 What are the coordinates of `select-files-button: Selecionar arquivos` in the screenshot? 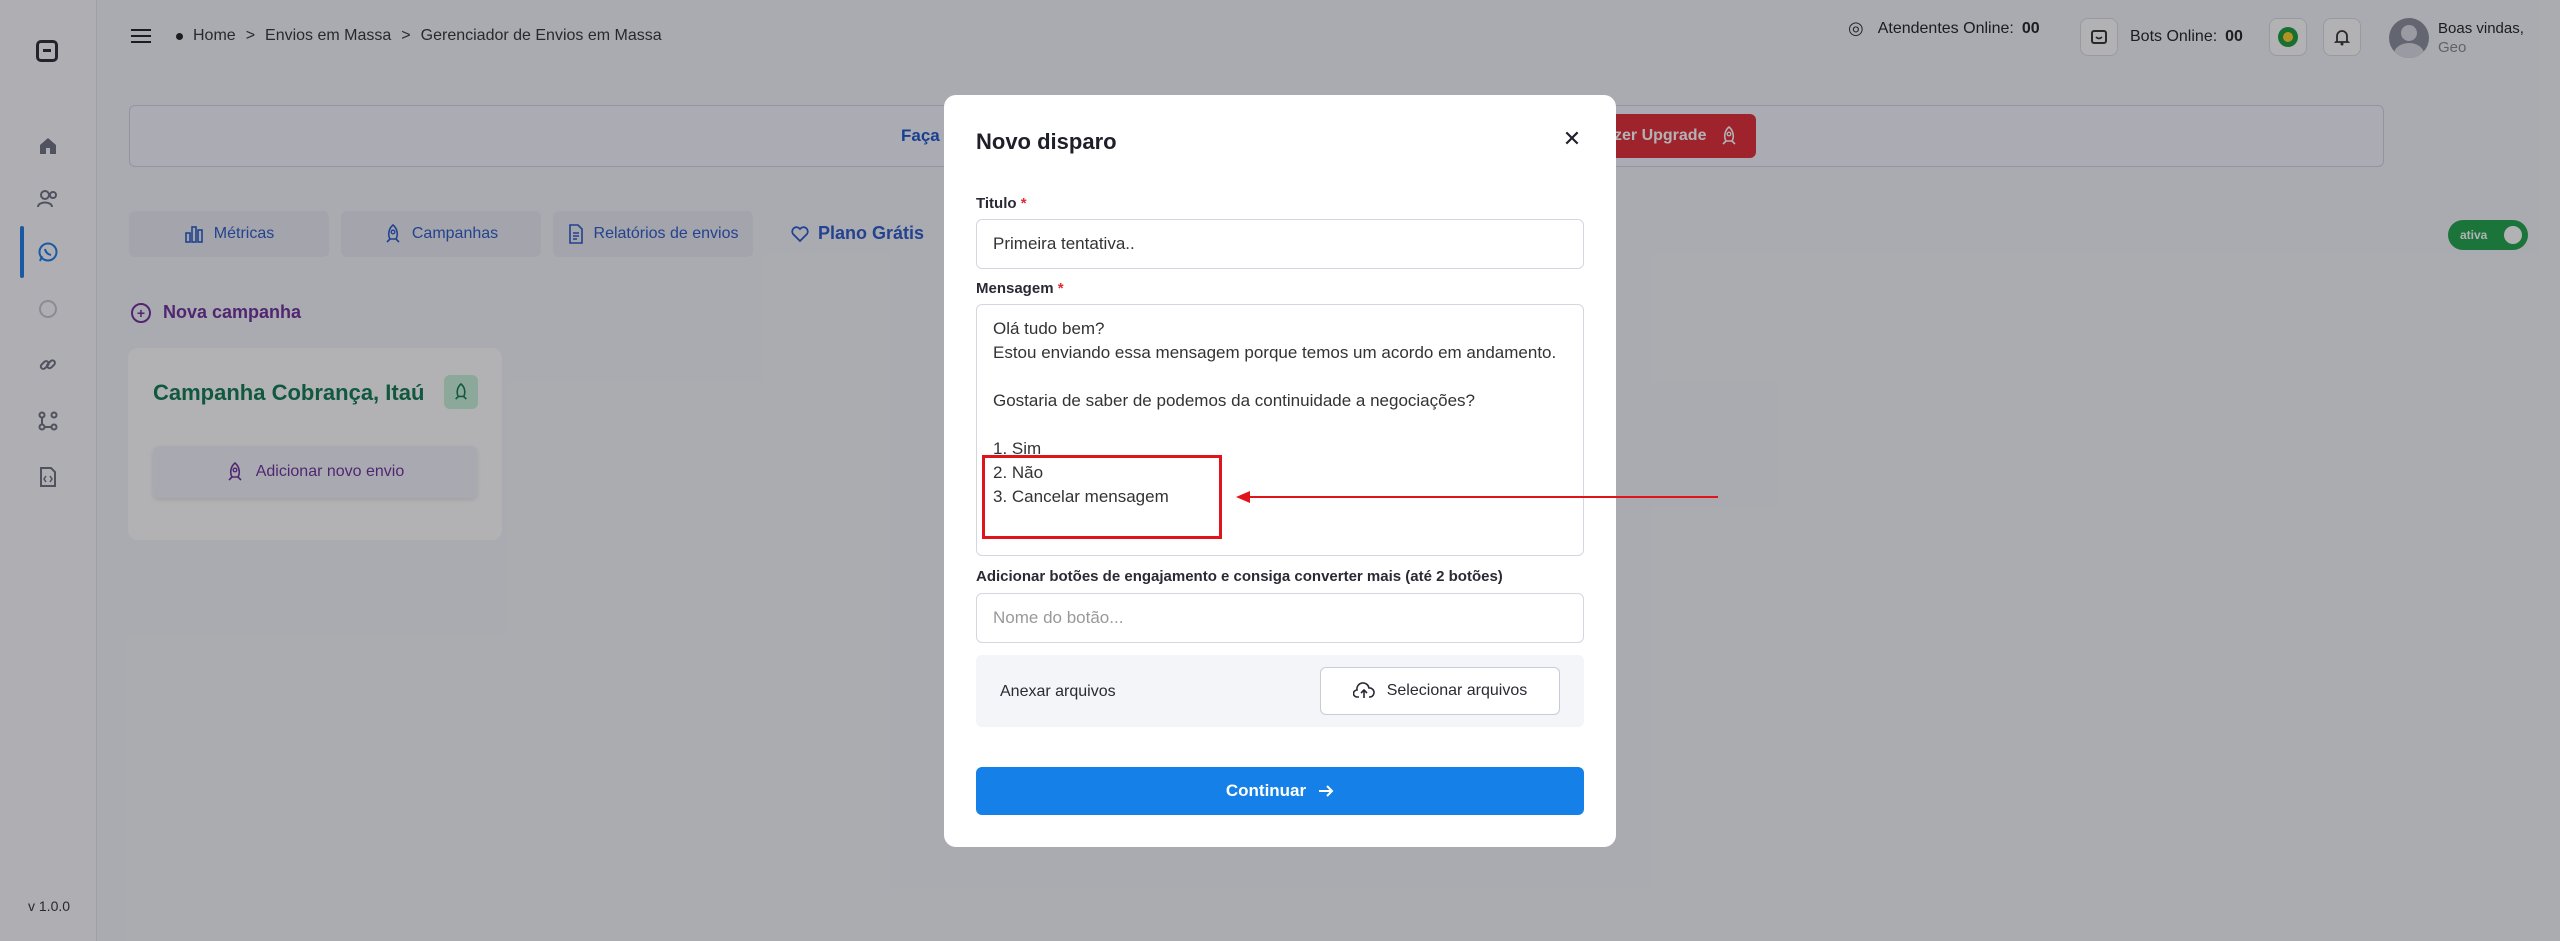 It's located at (1440, 691).